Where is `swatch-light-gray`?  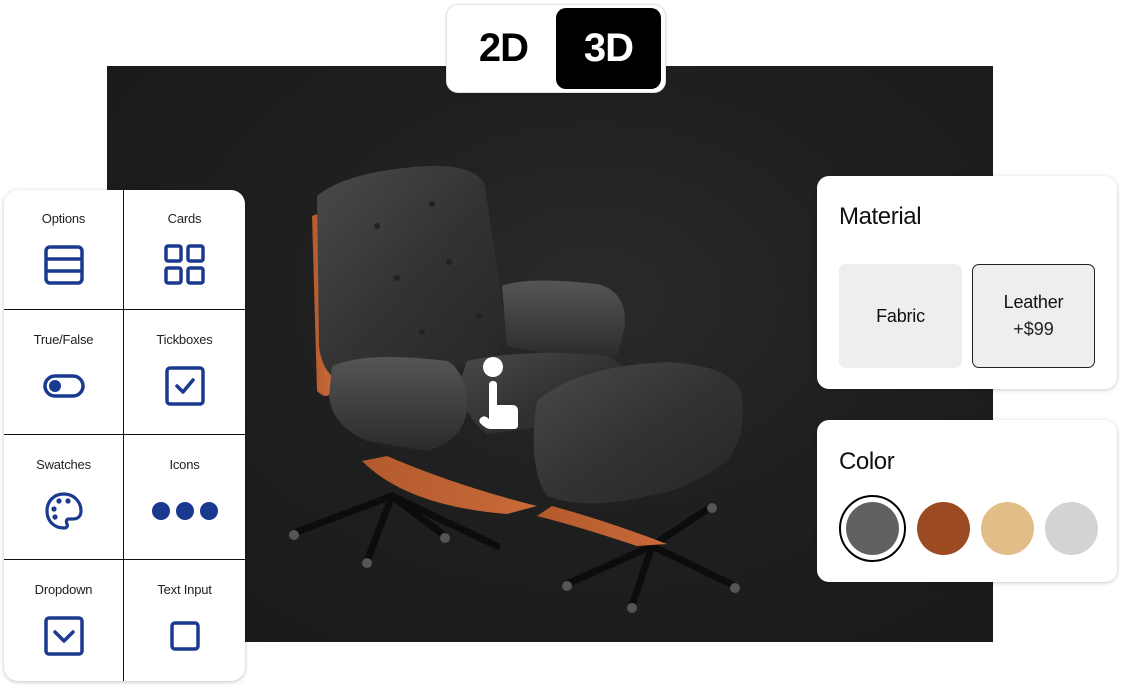
swatch-light-gray is located at coordinates (1071, 528).